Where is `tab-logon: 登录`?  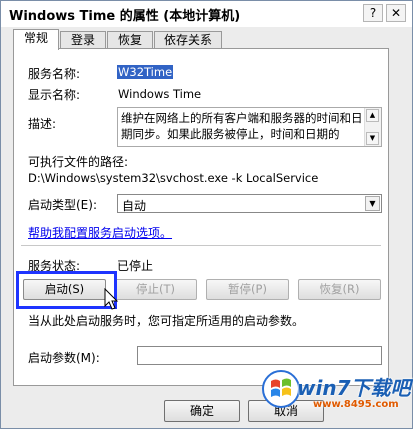
tab-logon: 登录 is located at coordinates (83, 40).